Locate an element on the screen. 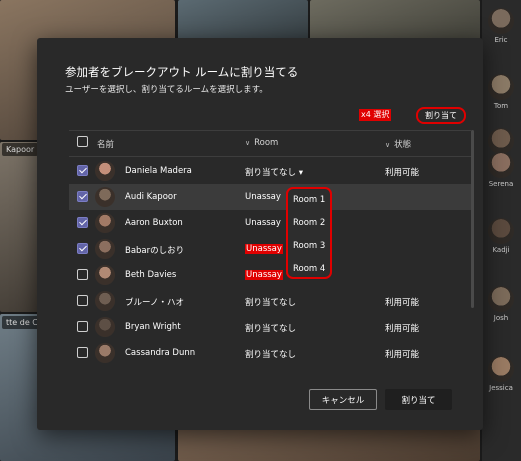 The image size is (521, 461). participant-name: Bryan Wright is located at coordinates (153, 327).